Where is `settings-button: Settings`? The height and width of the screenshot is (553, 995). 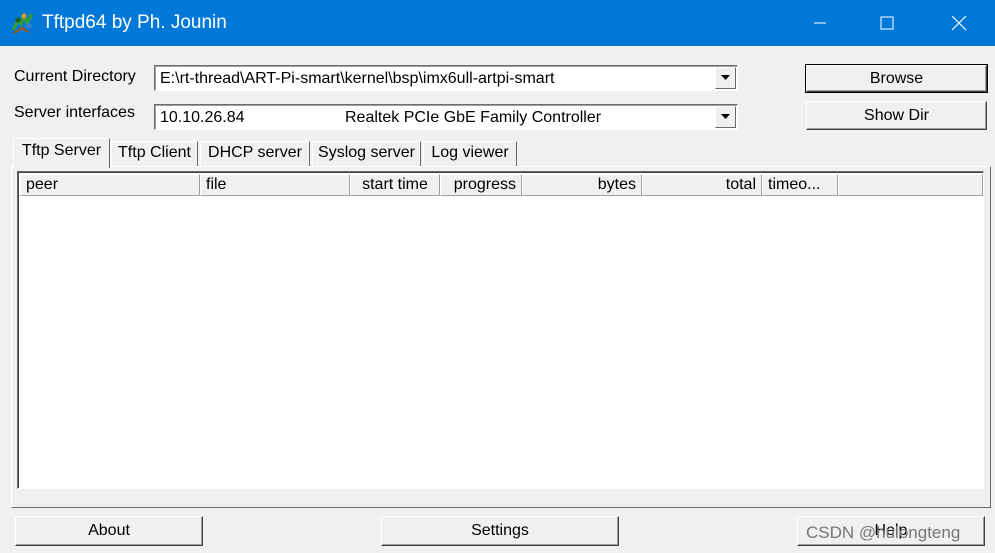
settings-button: Settings is located at coordinates (500, 531).